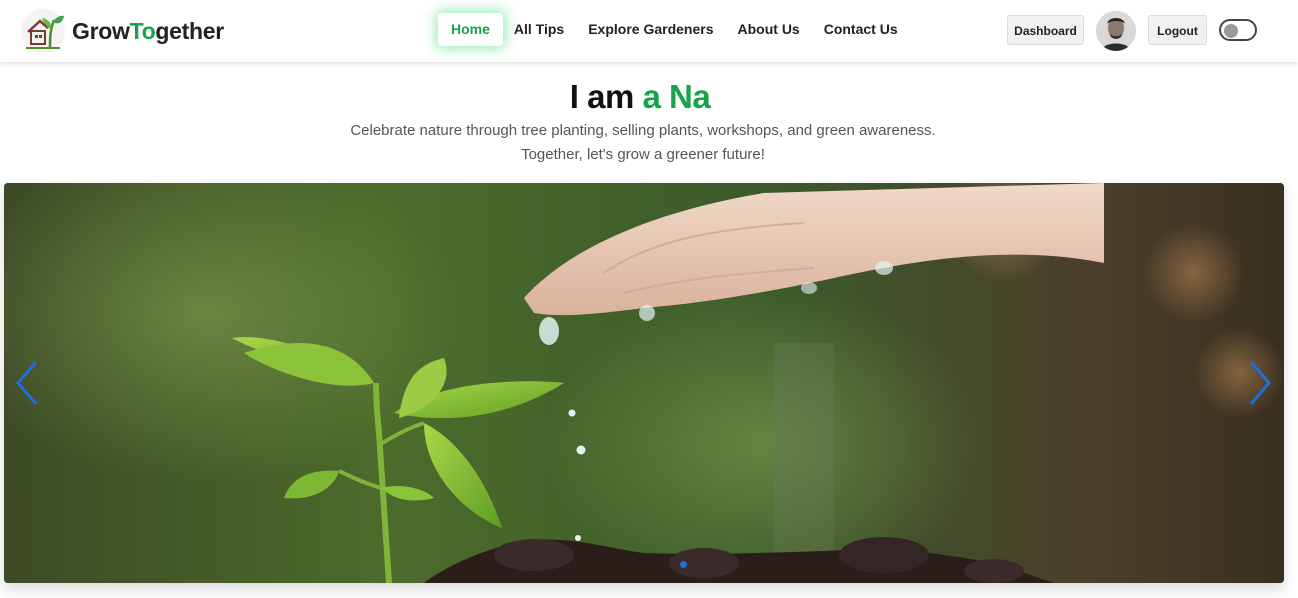 This screenshot has width=1298, height=598. I want to click on nav-link-explore-gardeners: Explore Gardeners, so click(650, 29).